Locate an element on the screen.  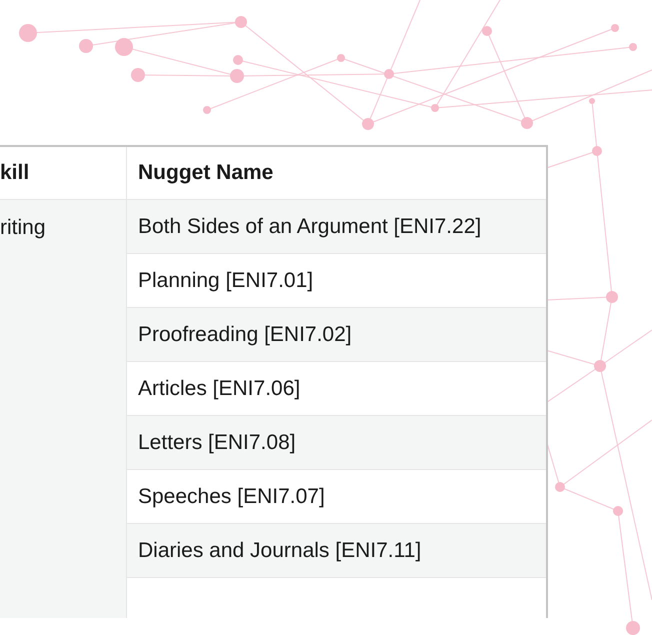
table-cell: Letters [ENI7.08] is located at coordinates (336, 443).